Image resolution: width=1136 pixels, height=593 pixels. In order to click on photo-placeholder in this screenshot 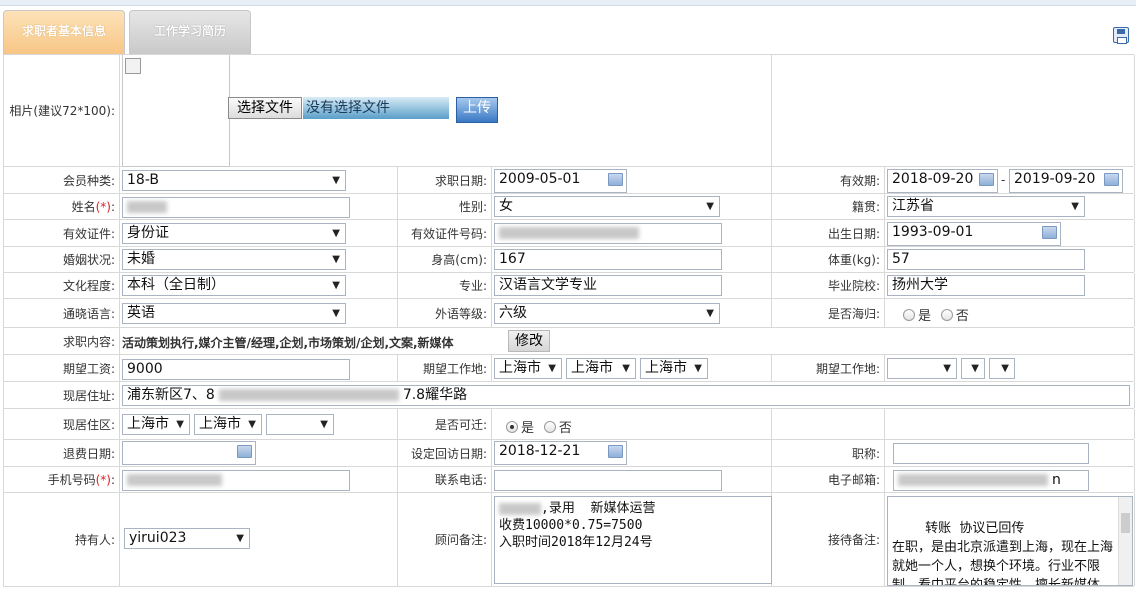, I will do `click(176, 111)`.